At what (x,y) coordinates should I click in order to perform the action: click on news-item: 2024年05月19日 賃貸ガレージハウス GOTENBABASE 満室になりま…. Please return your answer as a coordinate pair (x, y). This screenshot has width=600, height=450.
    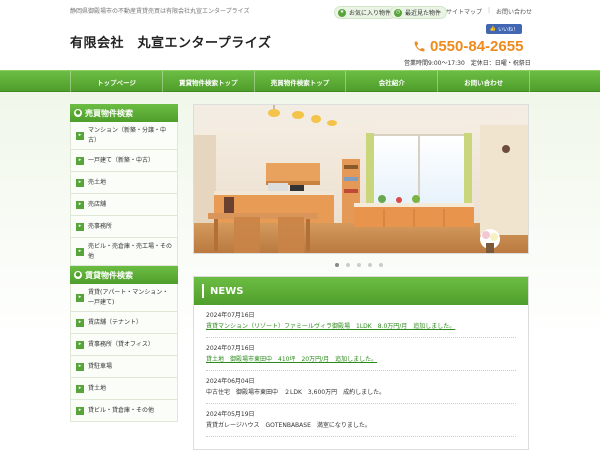
    Looking at the image, I should click on (361, 420).